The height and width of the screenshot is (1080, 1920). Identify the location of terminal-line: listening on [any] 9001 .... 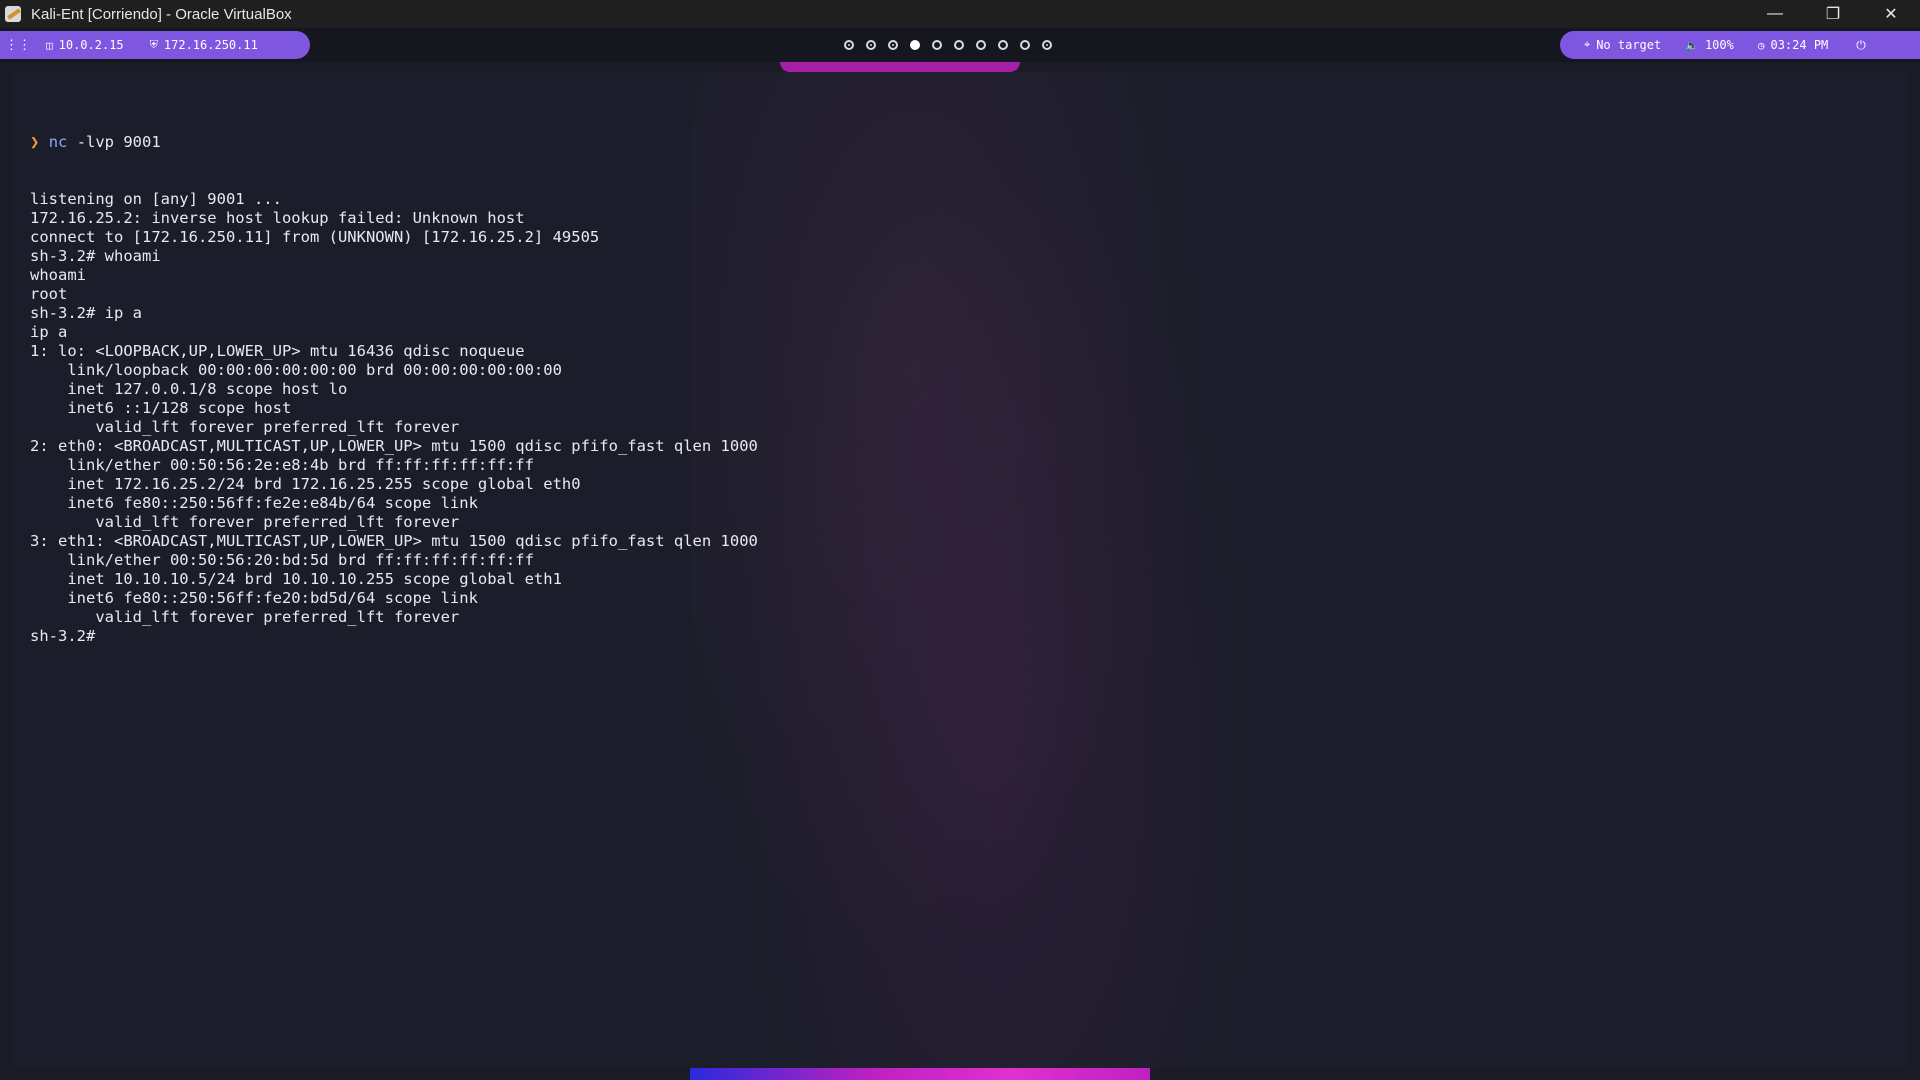
(156, 199).